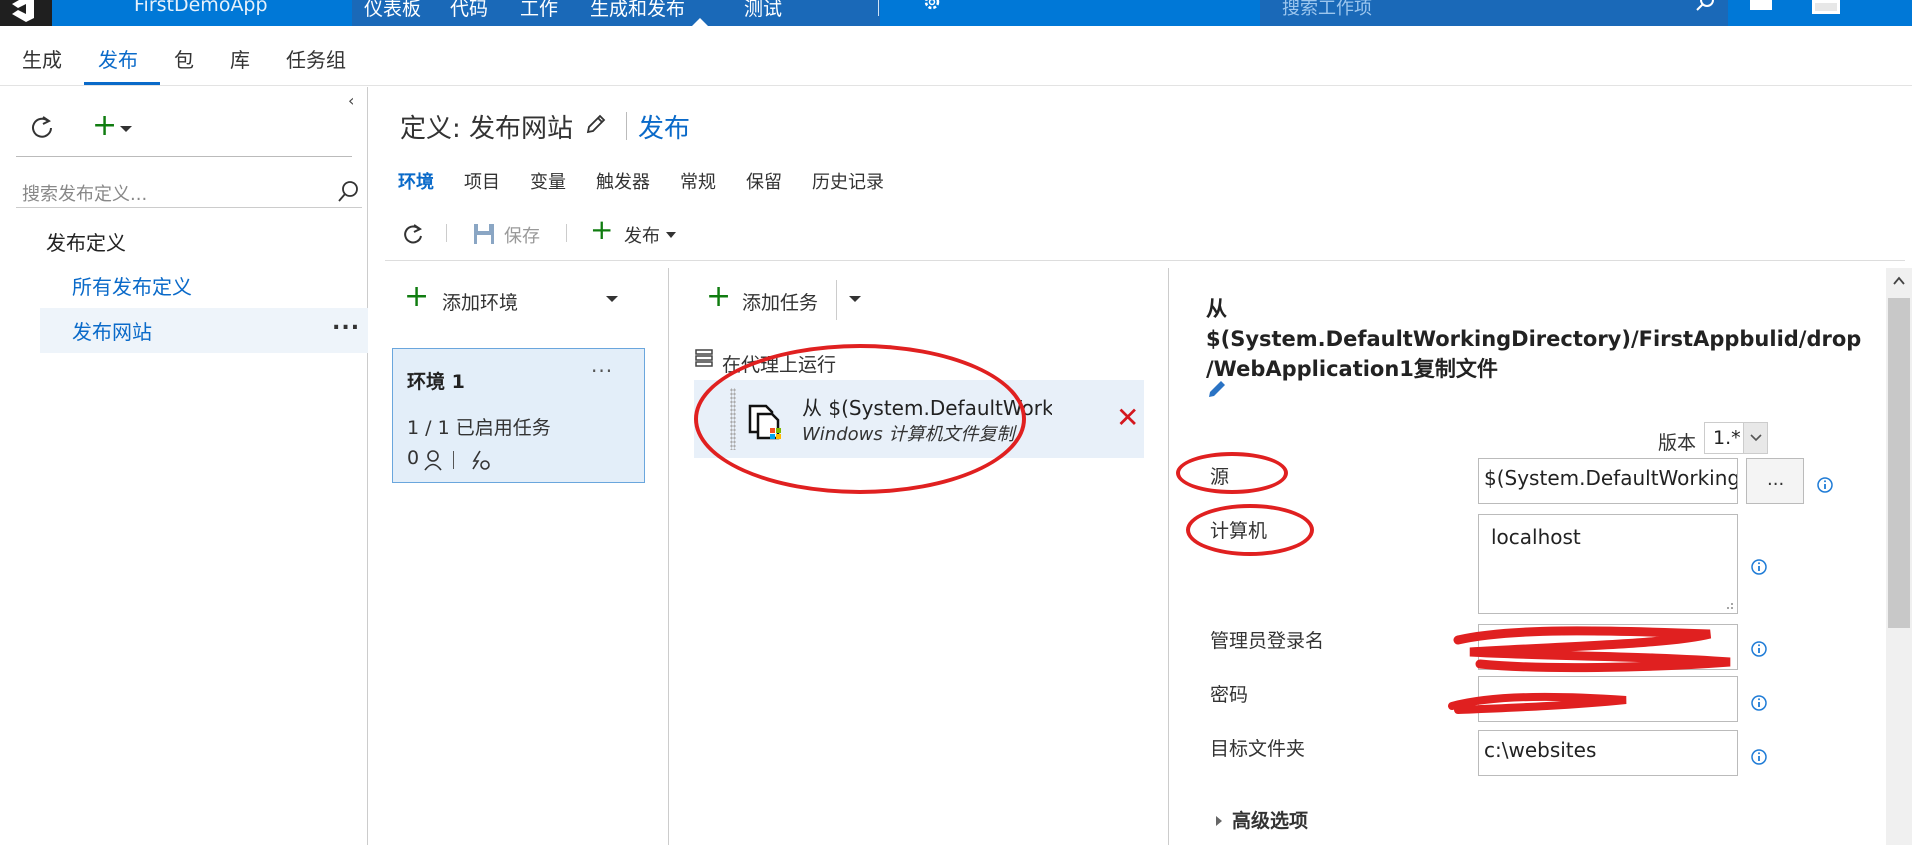  What do you see at coordinates (482, 181) in the screenshot?
I see `tab-artifacts: 项目` at bounding box center [482, 181].